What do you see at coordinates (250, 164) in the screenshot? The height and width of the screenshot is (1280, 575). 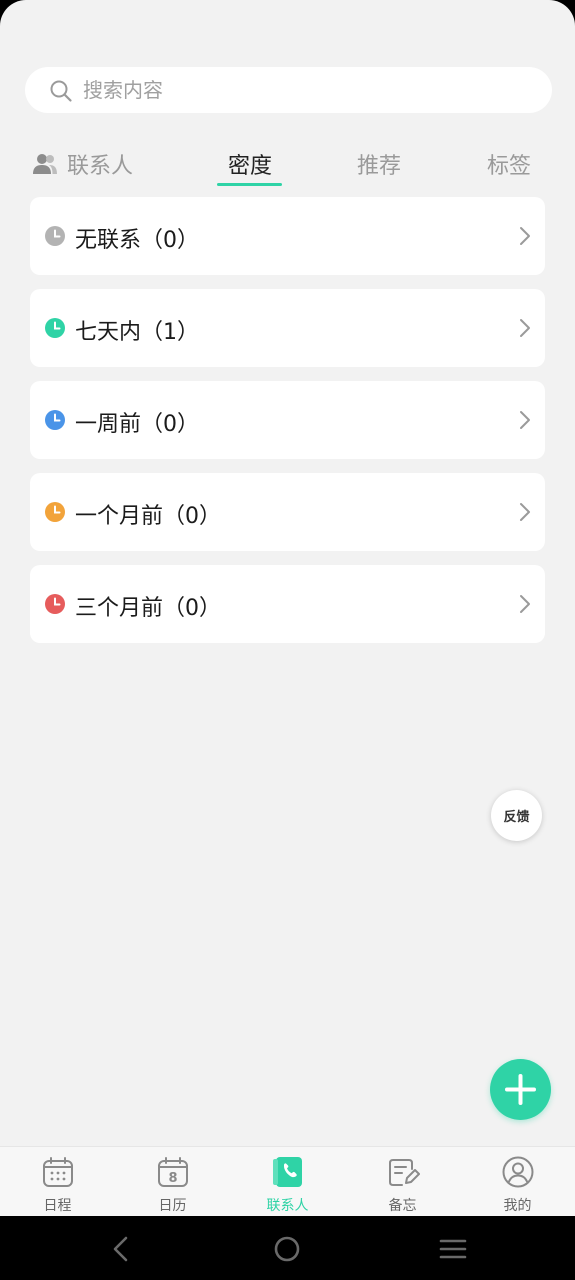 I see `tab-density: 密度` at bounding box center [250, 164].